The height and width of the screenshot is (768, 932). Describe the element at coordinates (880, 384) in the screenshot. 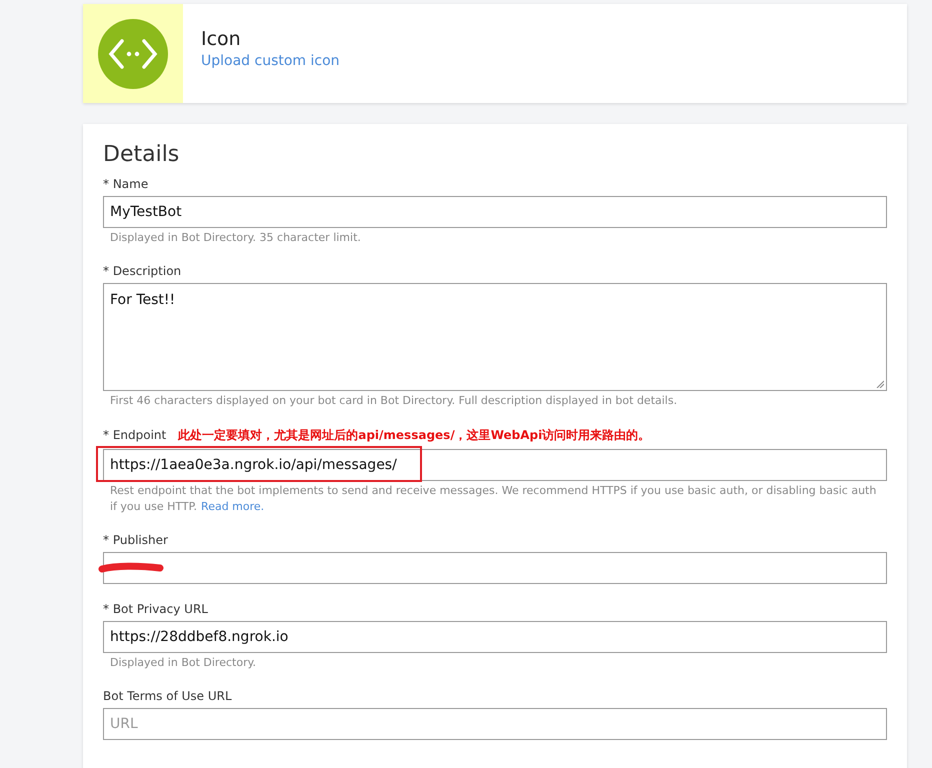

I see `resize-grip-icon` at that location.